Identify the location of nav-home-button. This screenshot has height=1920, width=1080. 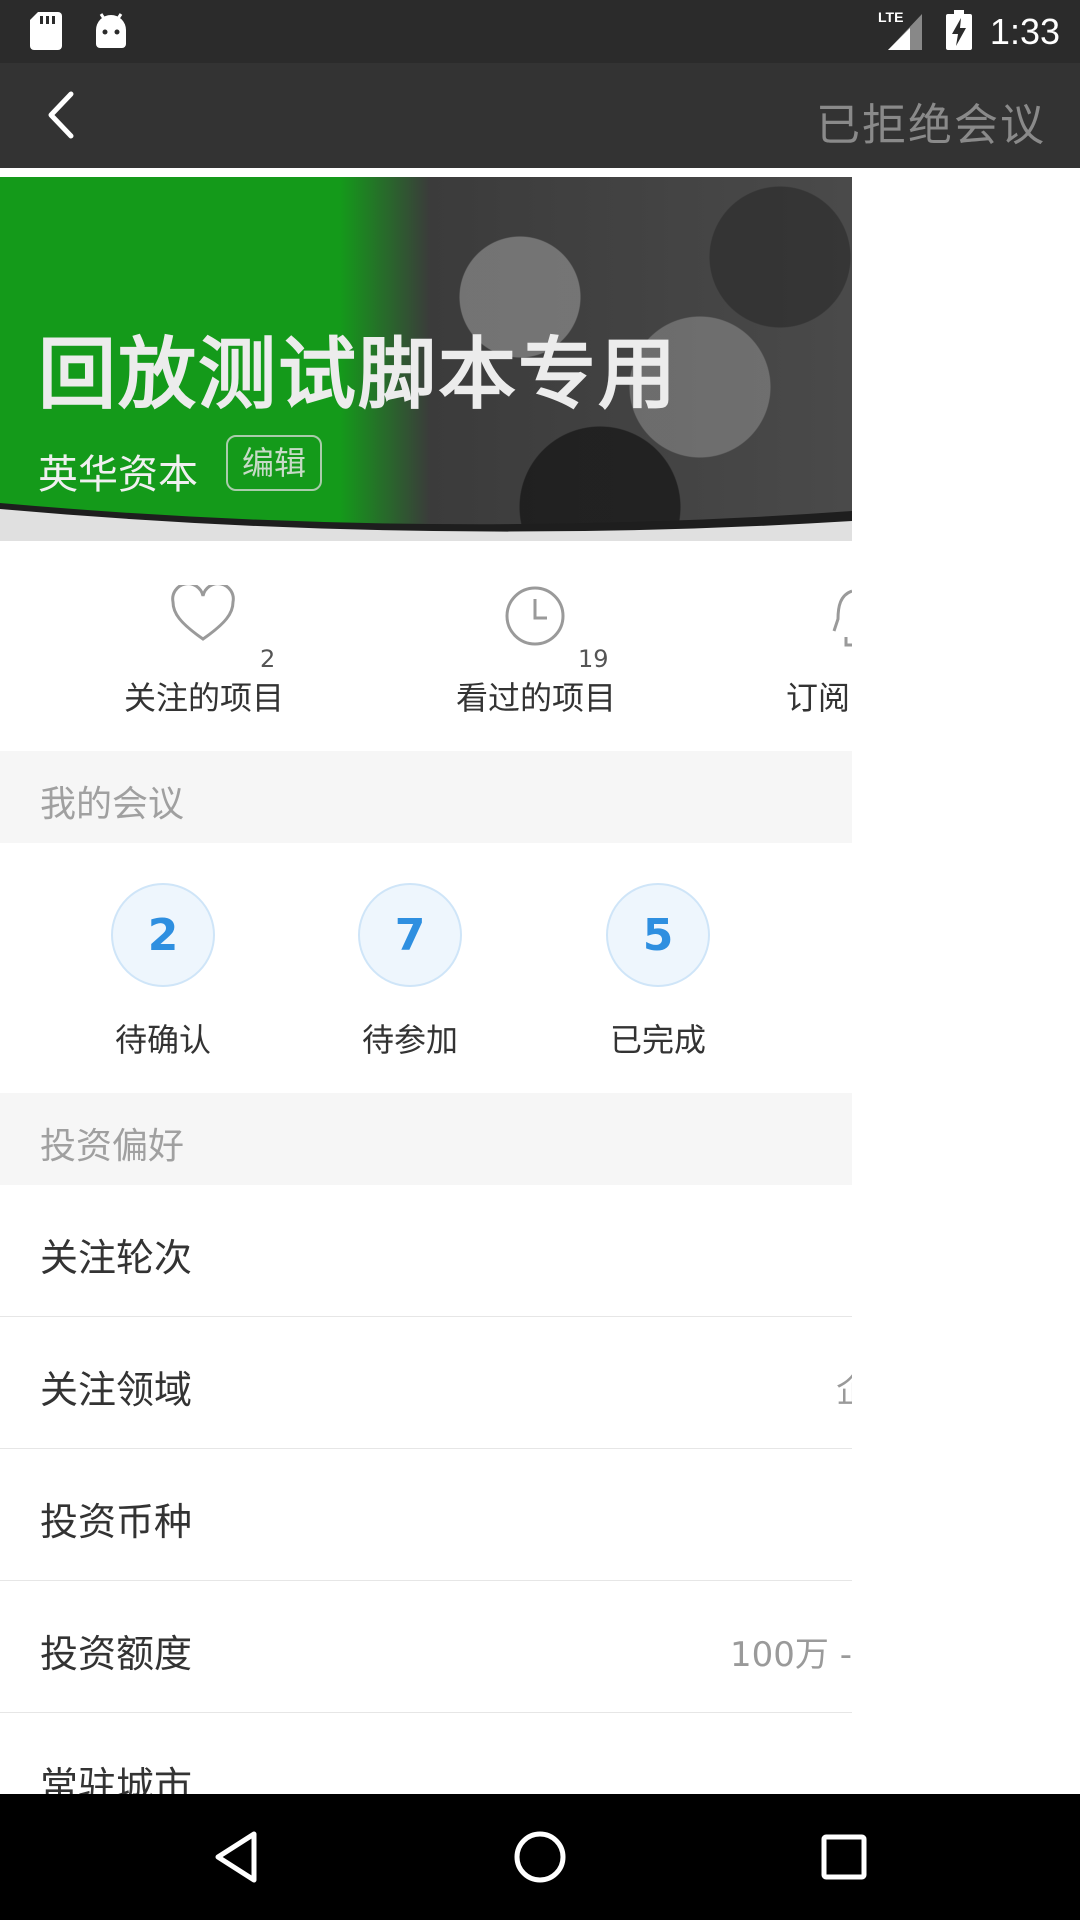
(540, 1857).